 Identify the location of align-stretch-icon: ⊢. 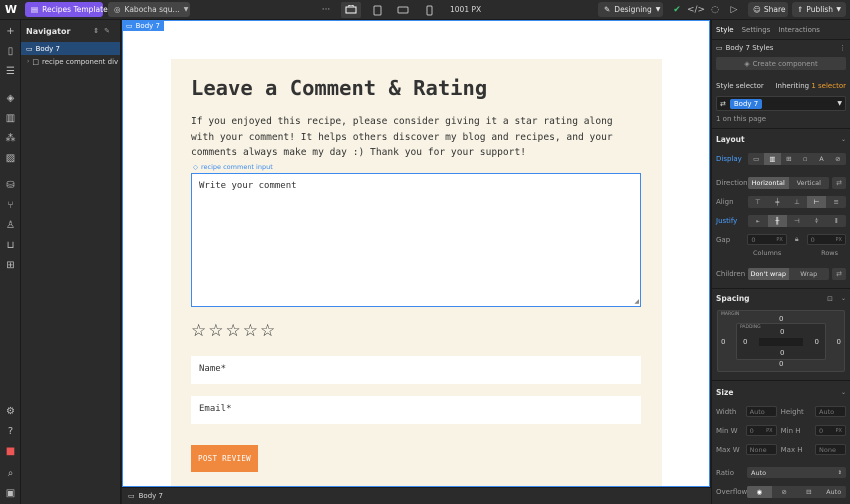
(816, 202).